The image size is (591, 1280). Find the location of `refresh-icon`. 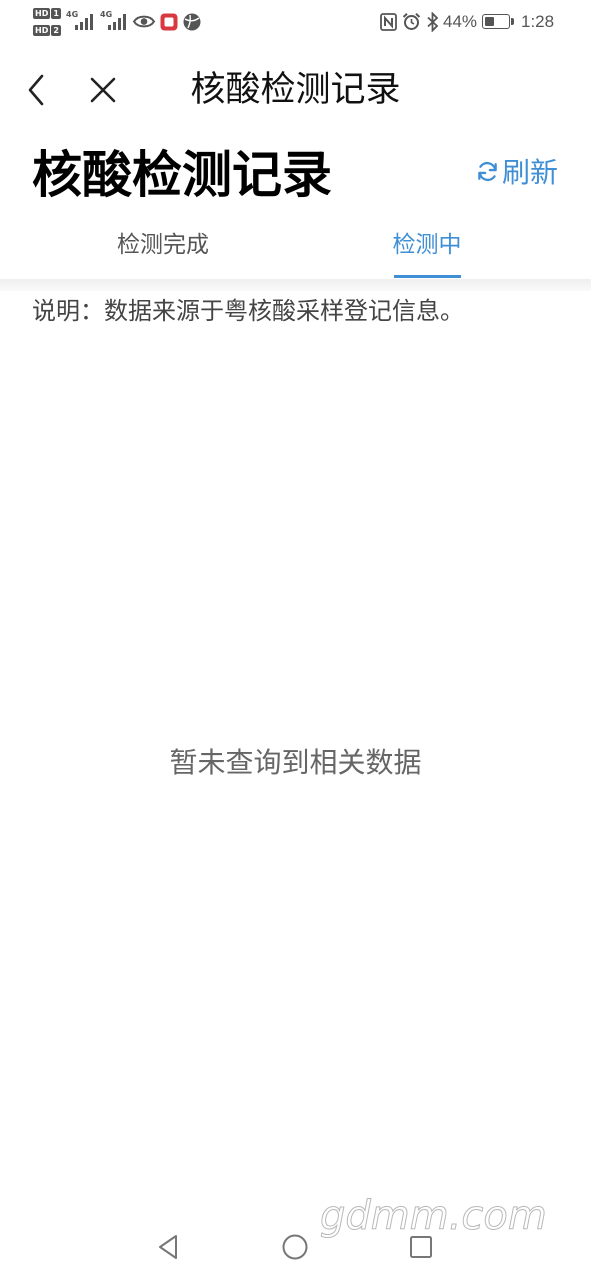

refresh-icon is located at coordinates (487, 171).